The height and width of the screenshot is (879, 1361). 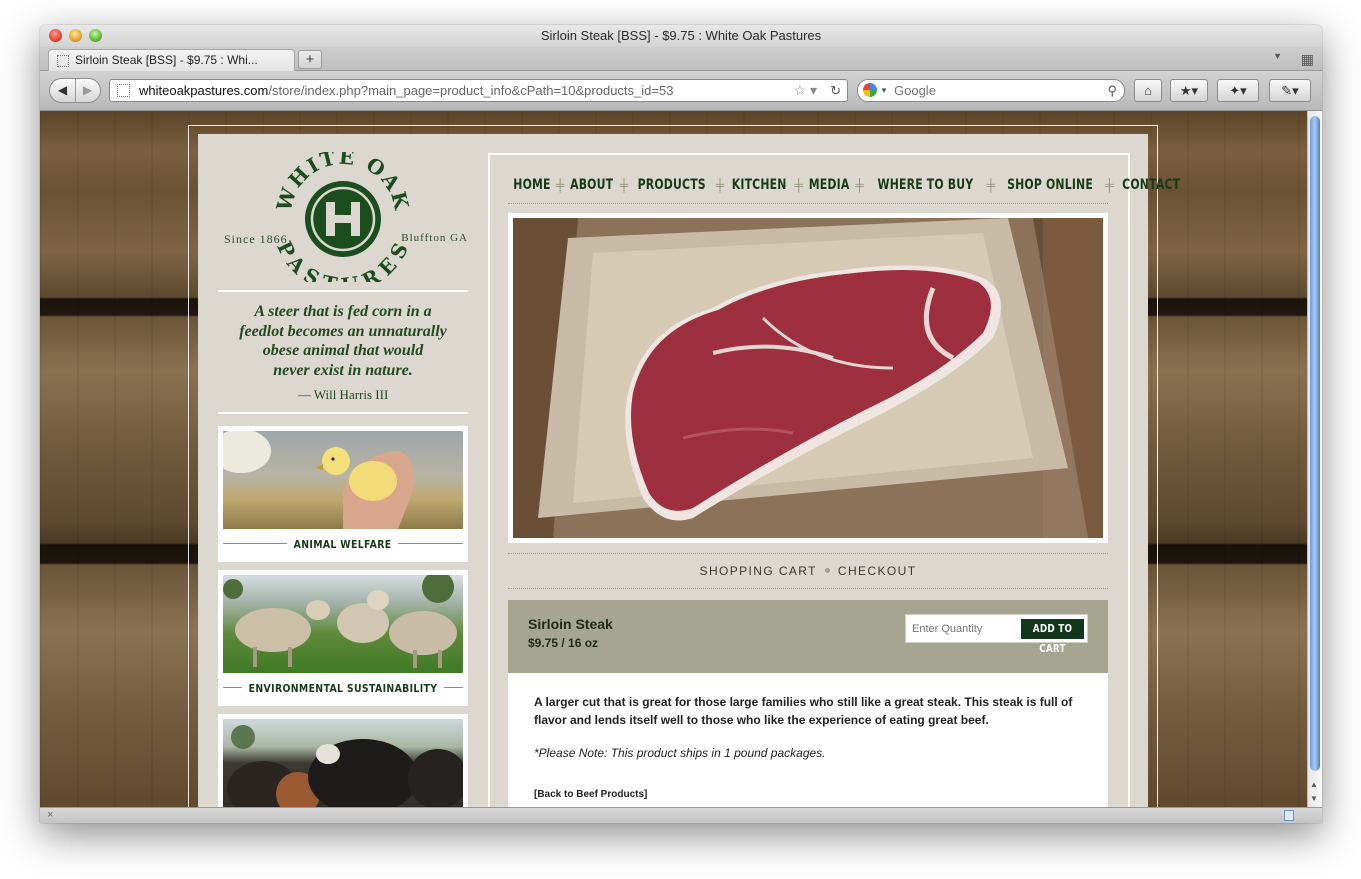 What do you see at coordinates (343, 331) in the screenshot?
I see `quote-line: feedlot becomes an unnaturally` at bounding box center [343, 331].